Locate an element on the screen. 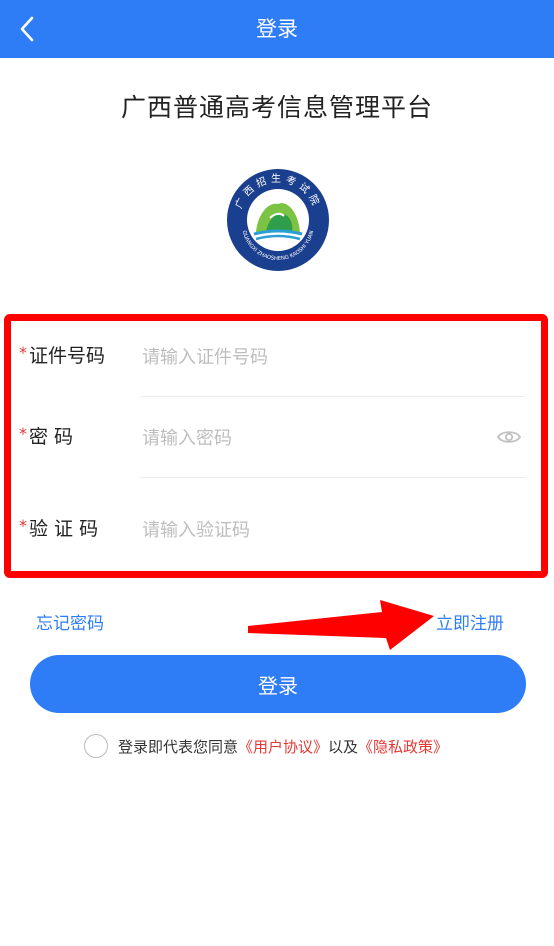 The image size is (554, 946). captcha-input is located at coordinates (312, 530).